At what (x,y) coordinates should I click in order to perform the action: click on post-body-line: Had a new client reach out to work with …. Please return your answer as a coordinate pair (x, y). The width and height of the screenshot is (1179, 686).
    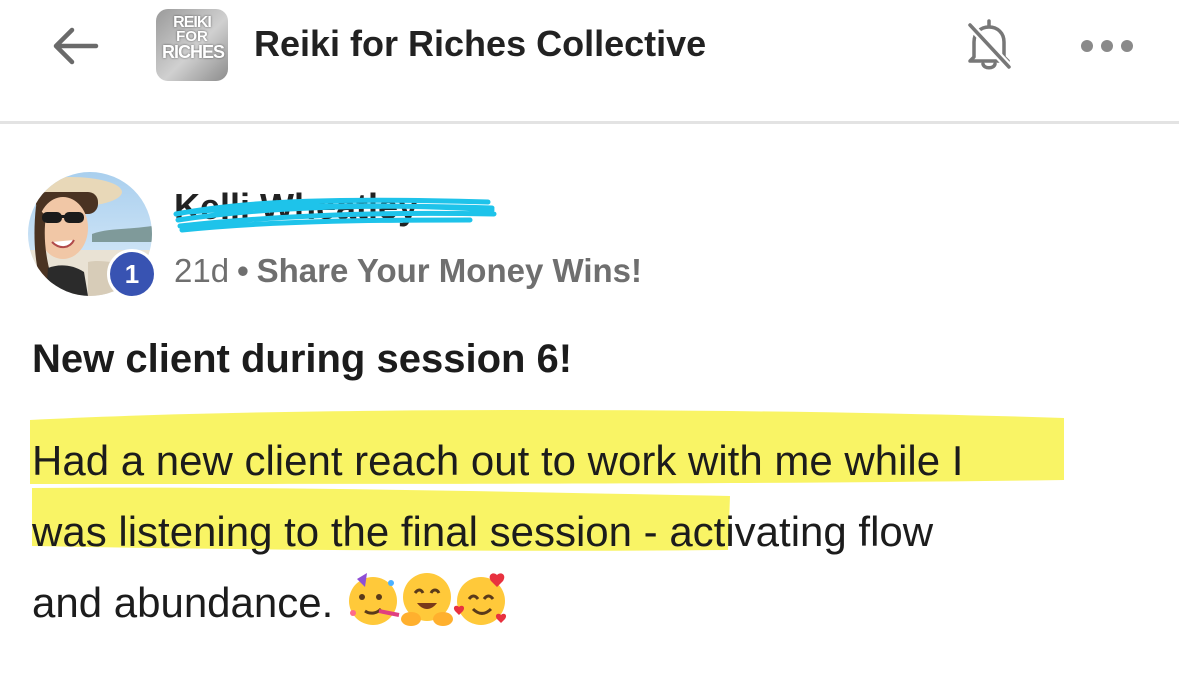
    Looking at the image, I should click on (498, 460).